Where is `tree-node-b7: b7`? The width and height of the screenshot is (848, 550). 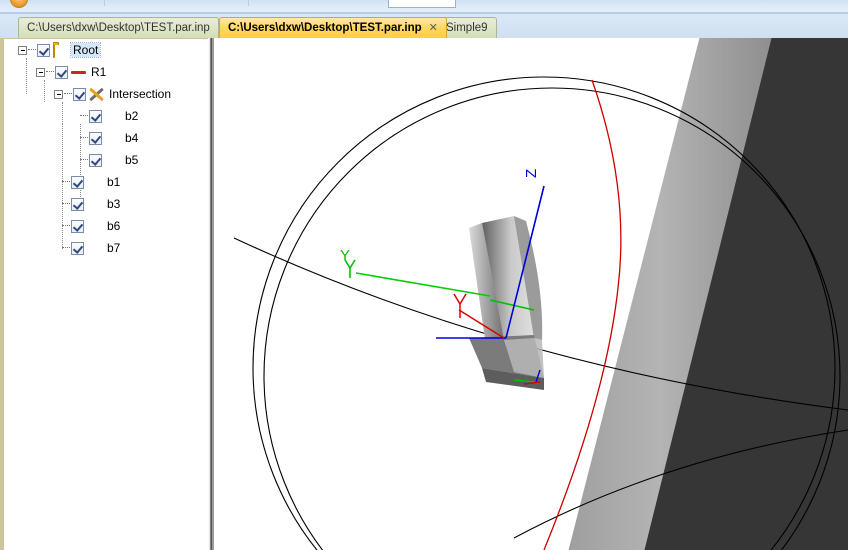
tree-node-b7: b7 is located at coordinates (92, 248).